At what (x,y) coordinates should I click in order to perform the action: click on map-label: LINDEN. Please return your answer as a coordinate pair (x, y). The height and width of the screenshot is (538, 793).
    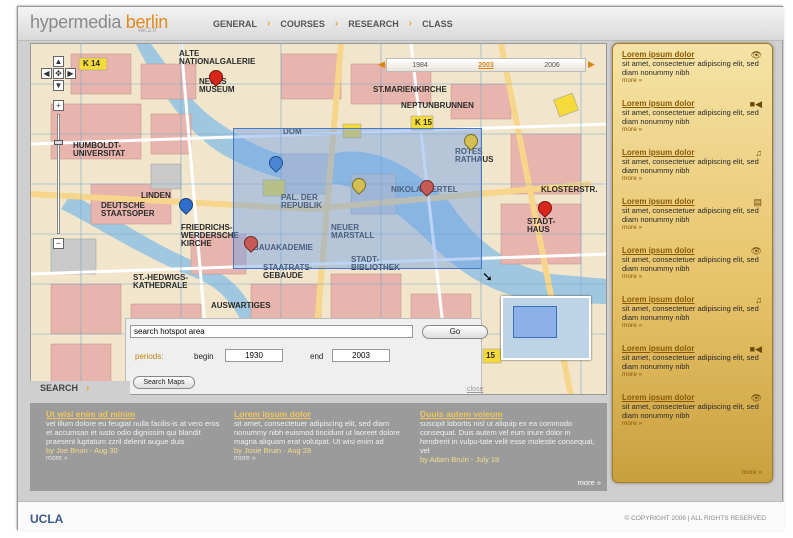
    Looking at the image, I should click on (156, 195).